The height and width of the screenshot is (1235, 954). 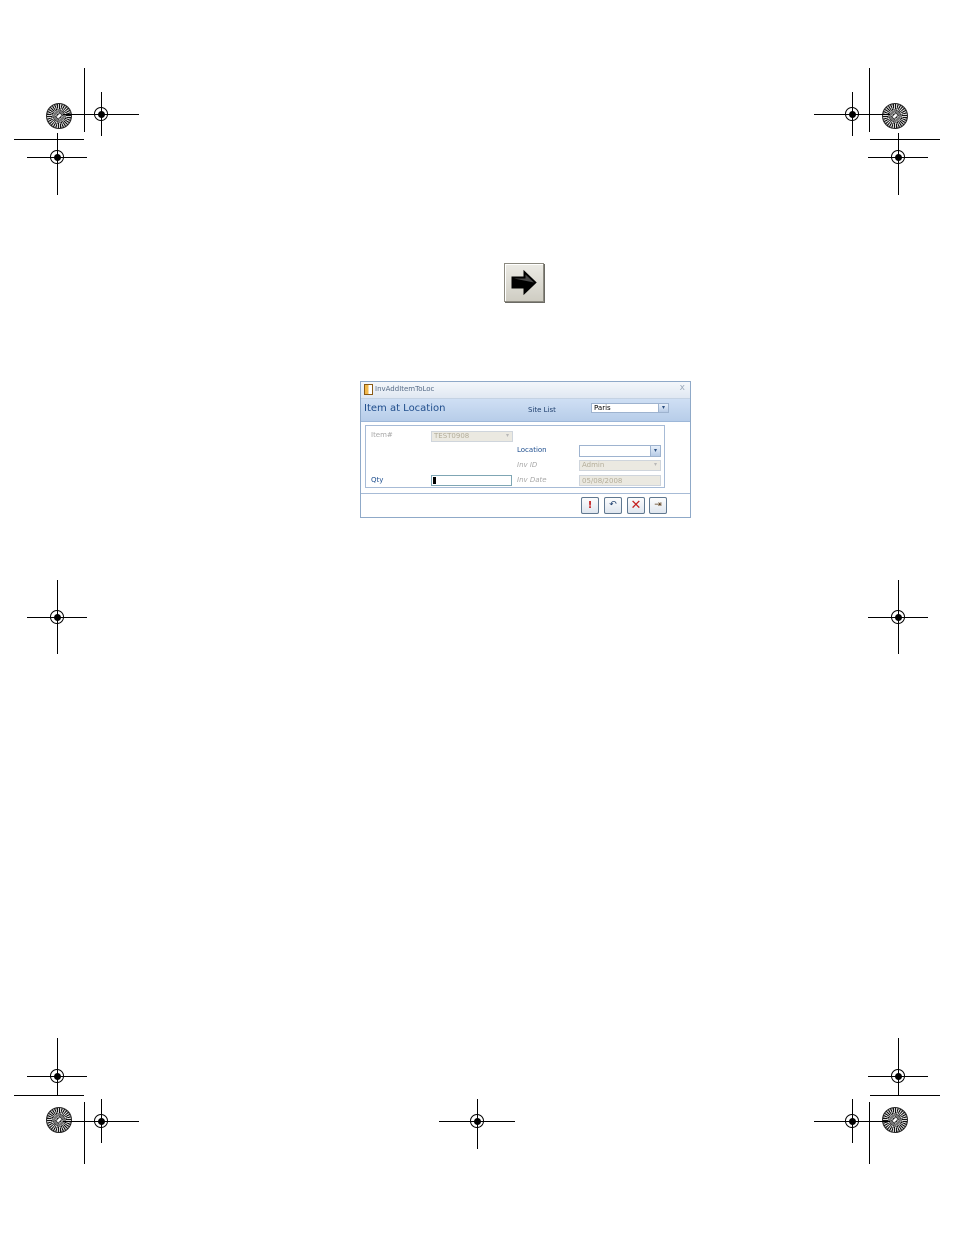 I want to click on window-title: InvAddItemToLoc, so click(x=405, y=389).